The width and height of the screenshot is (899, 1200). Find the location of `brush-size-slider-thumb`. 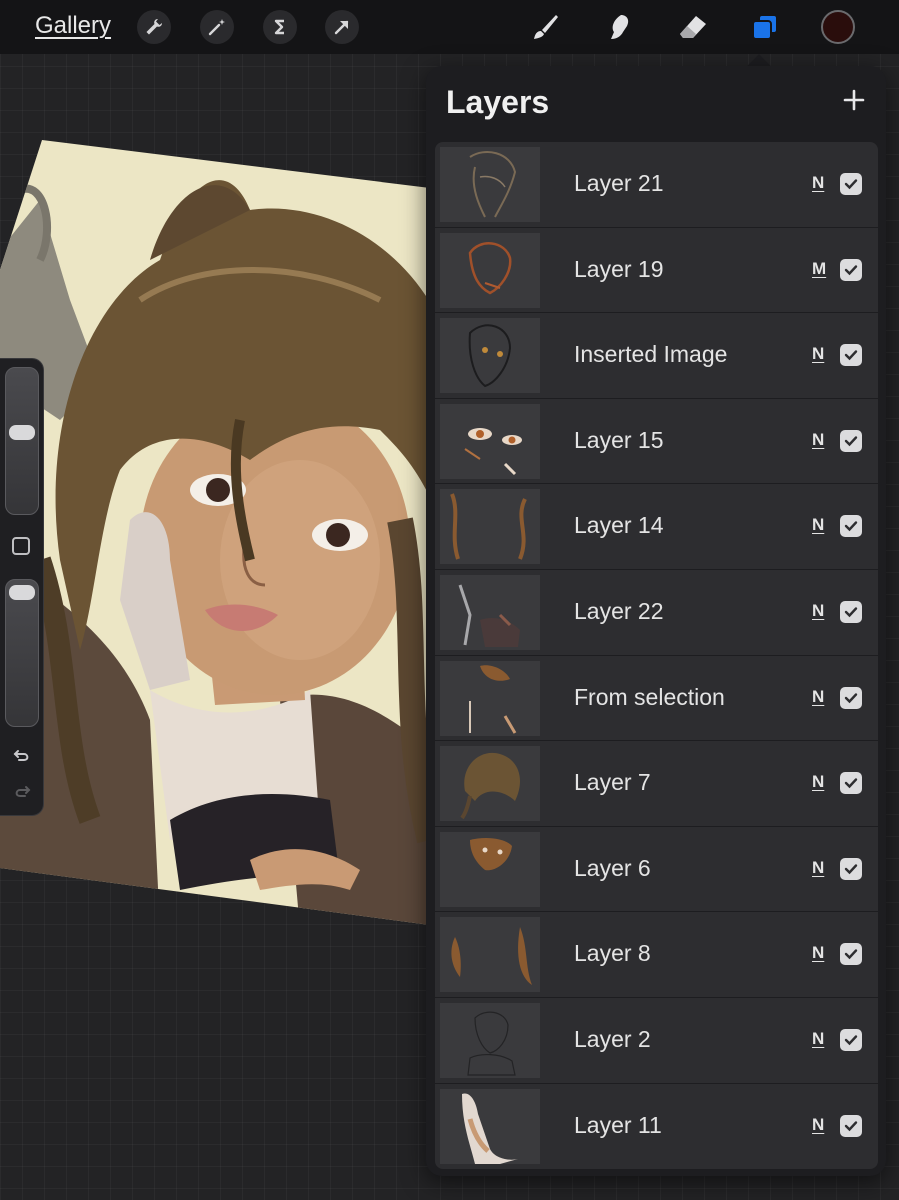

brush-size-slider-thumb is located at coordinates (22, 432).